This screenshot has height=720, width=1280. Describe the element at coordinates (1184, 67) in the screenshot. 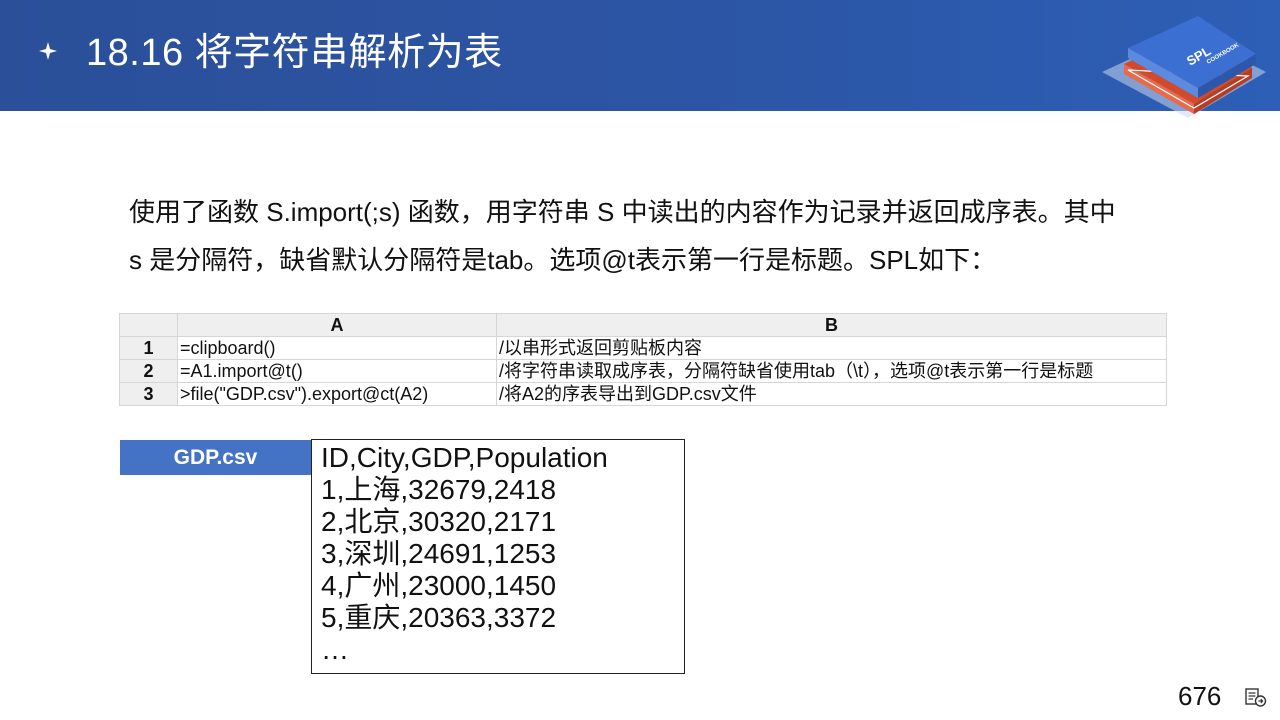

I see `spl-cookbook-logo-icon: SPL COOKBOOK` at that location.